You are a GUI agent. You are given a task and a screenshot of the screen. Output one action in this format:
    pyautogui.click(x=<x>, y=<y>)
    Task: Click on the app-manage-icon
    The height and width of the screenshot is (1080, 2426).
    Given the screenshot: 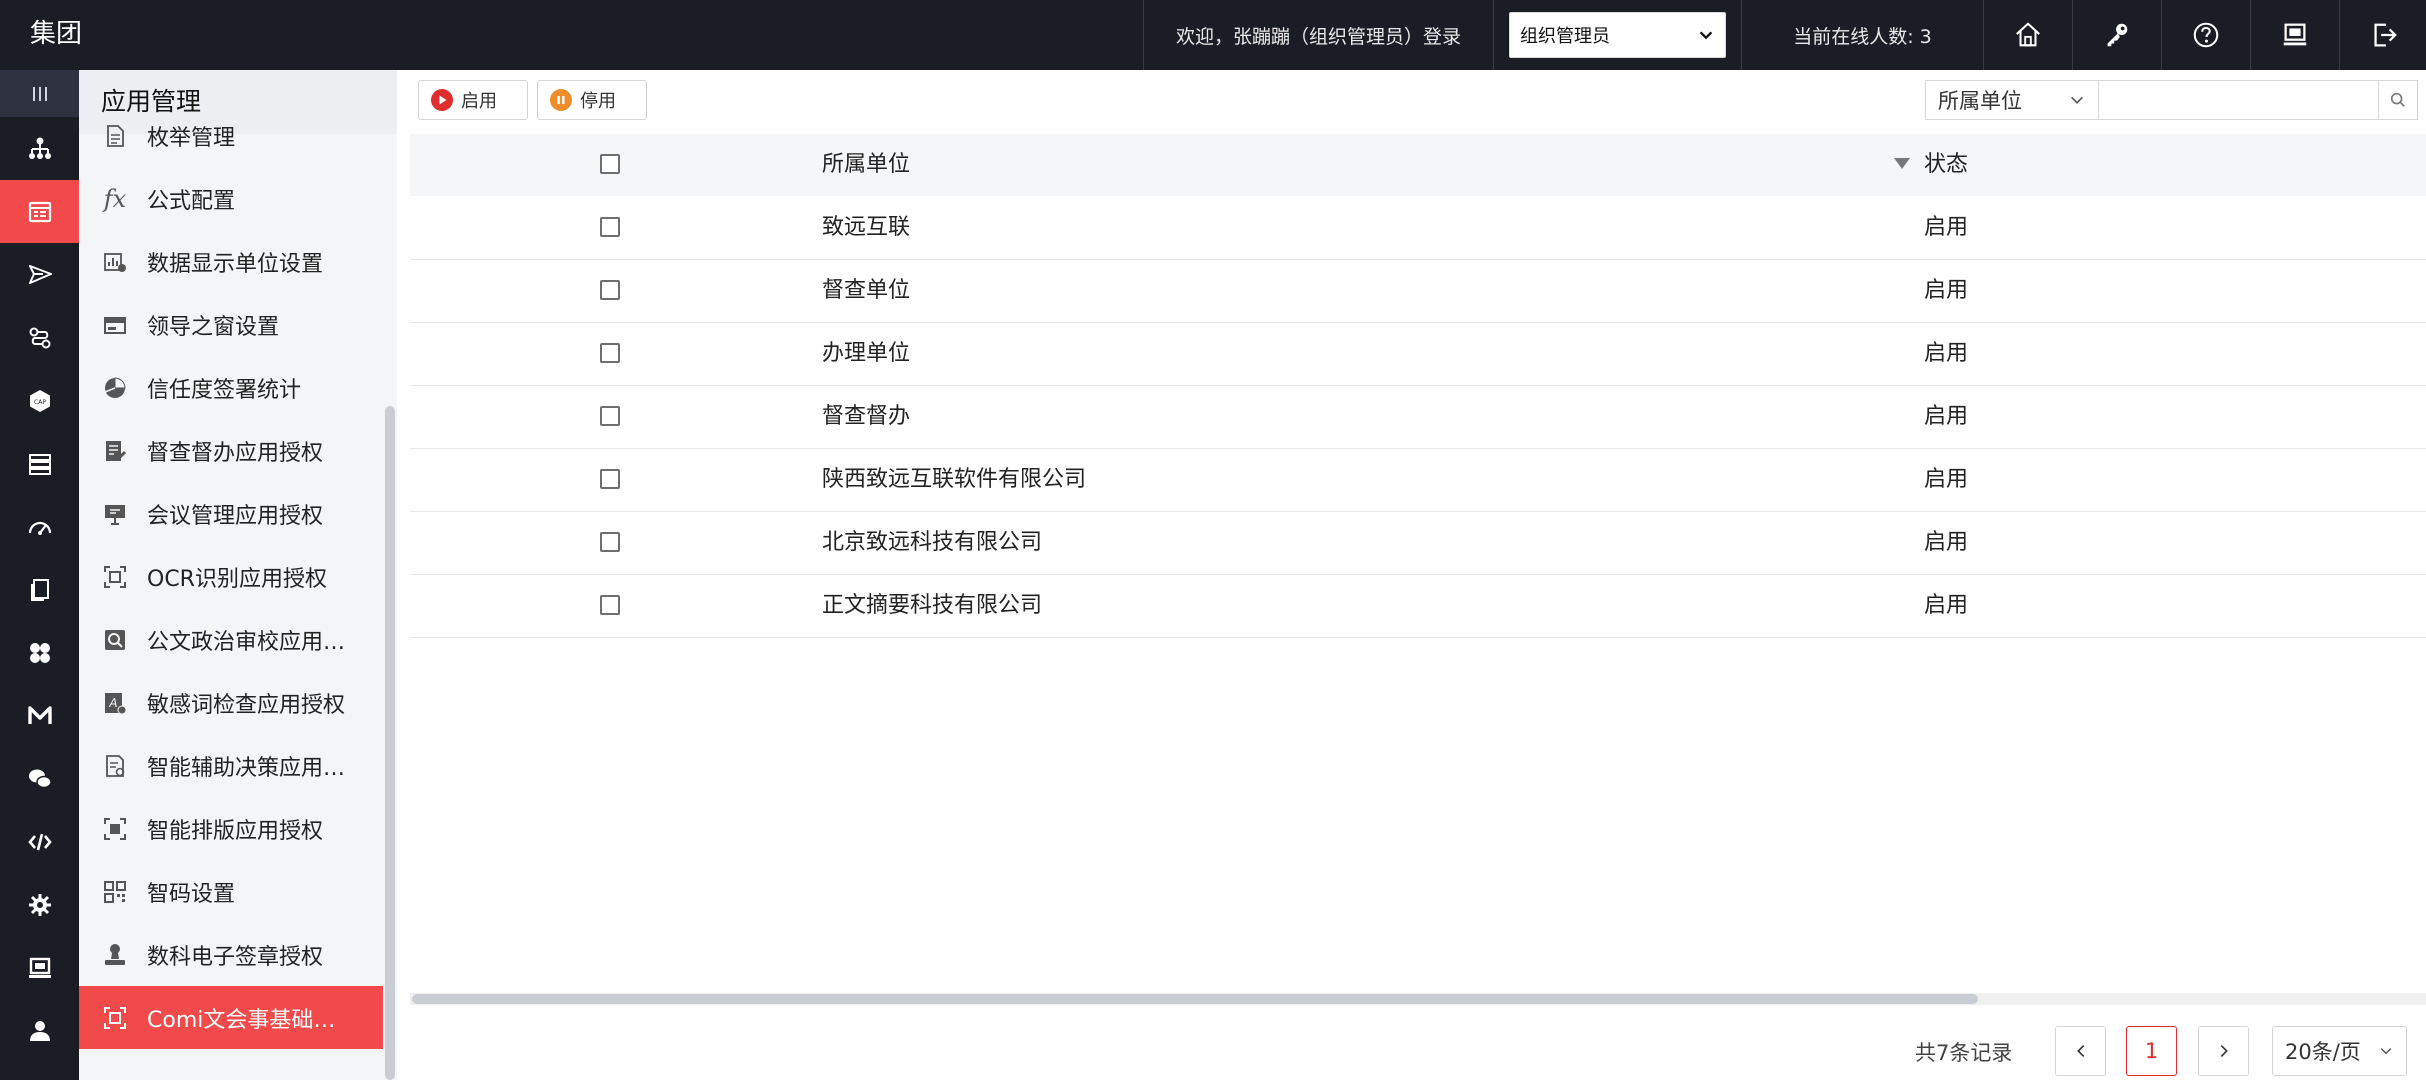 What is the action you would take?
    pyautogui.click(x=39, y=211)
    